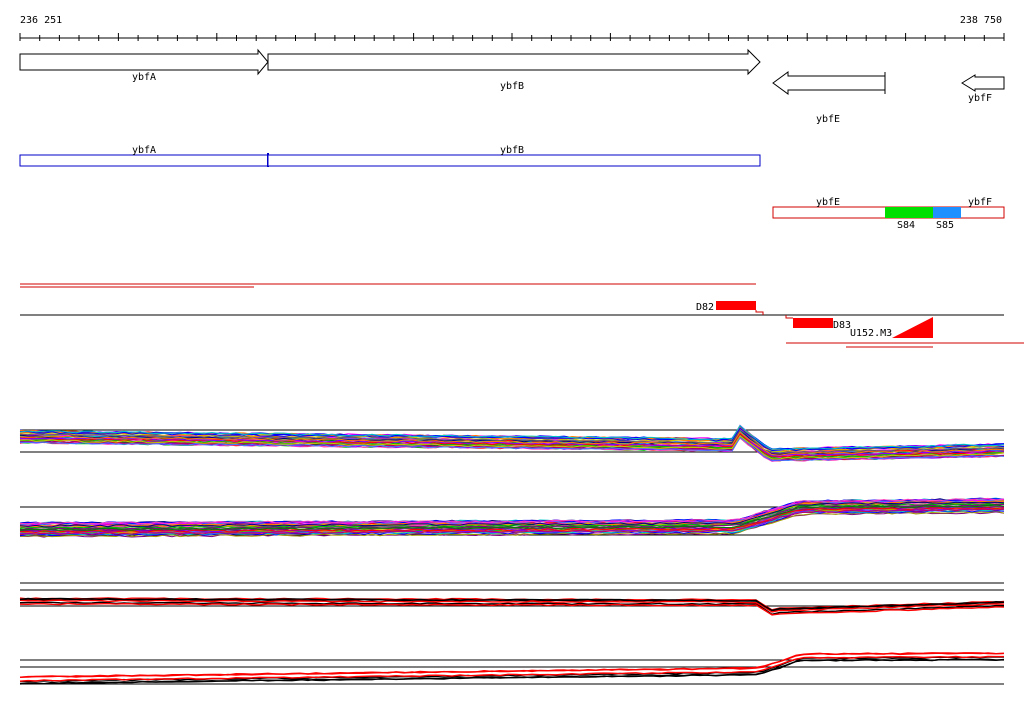 Image resolution: width=1024 pixels, height=714 pixels. I want to click on panel-2-traces, so click(512, 517).